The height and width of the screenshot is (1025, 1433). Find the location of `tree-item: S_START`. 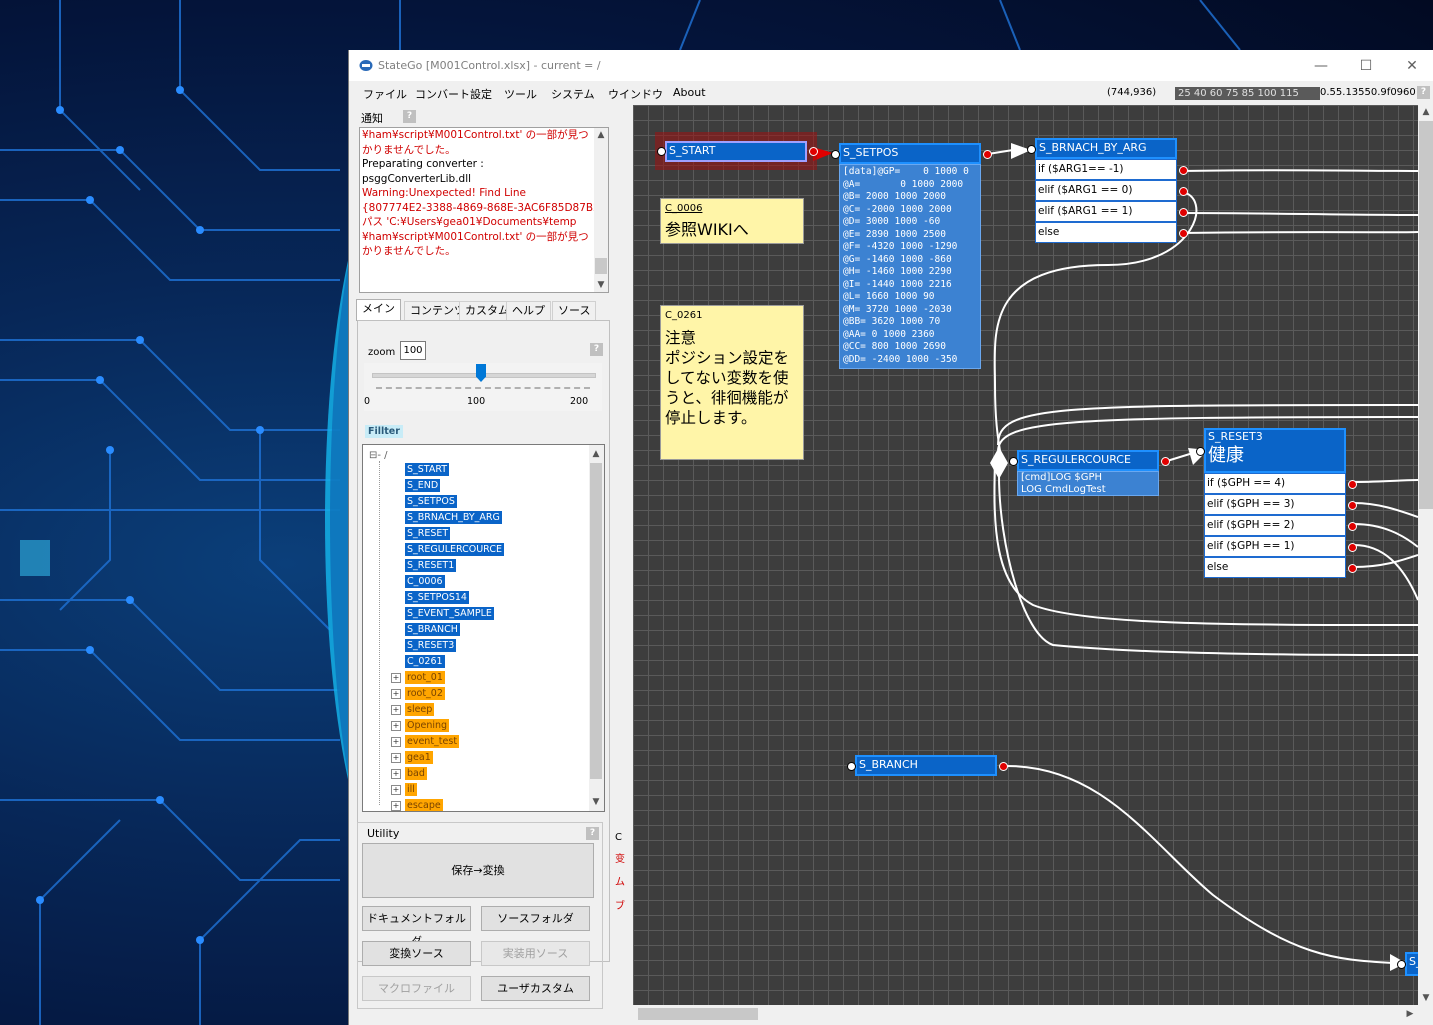

tree-item: S_START is located at coordinates (427, 469).